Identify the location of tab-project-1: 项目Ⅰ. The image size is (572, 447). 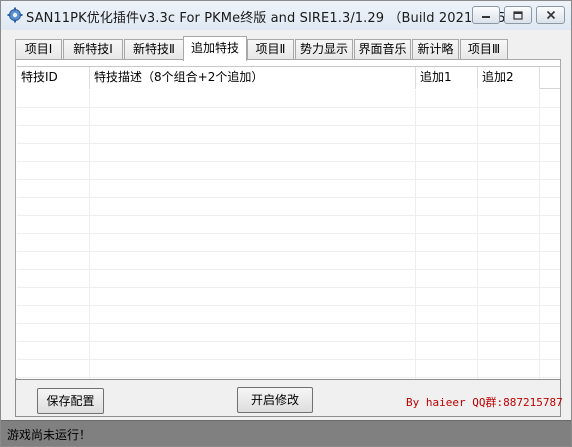
(38, 49).